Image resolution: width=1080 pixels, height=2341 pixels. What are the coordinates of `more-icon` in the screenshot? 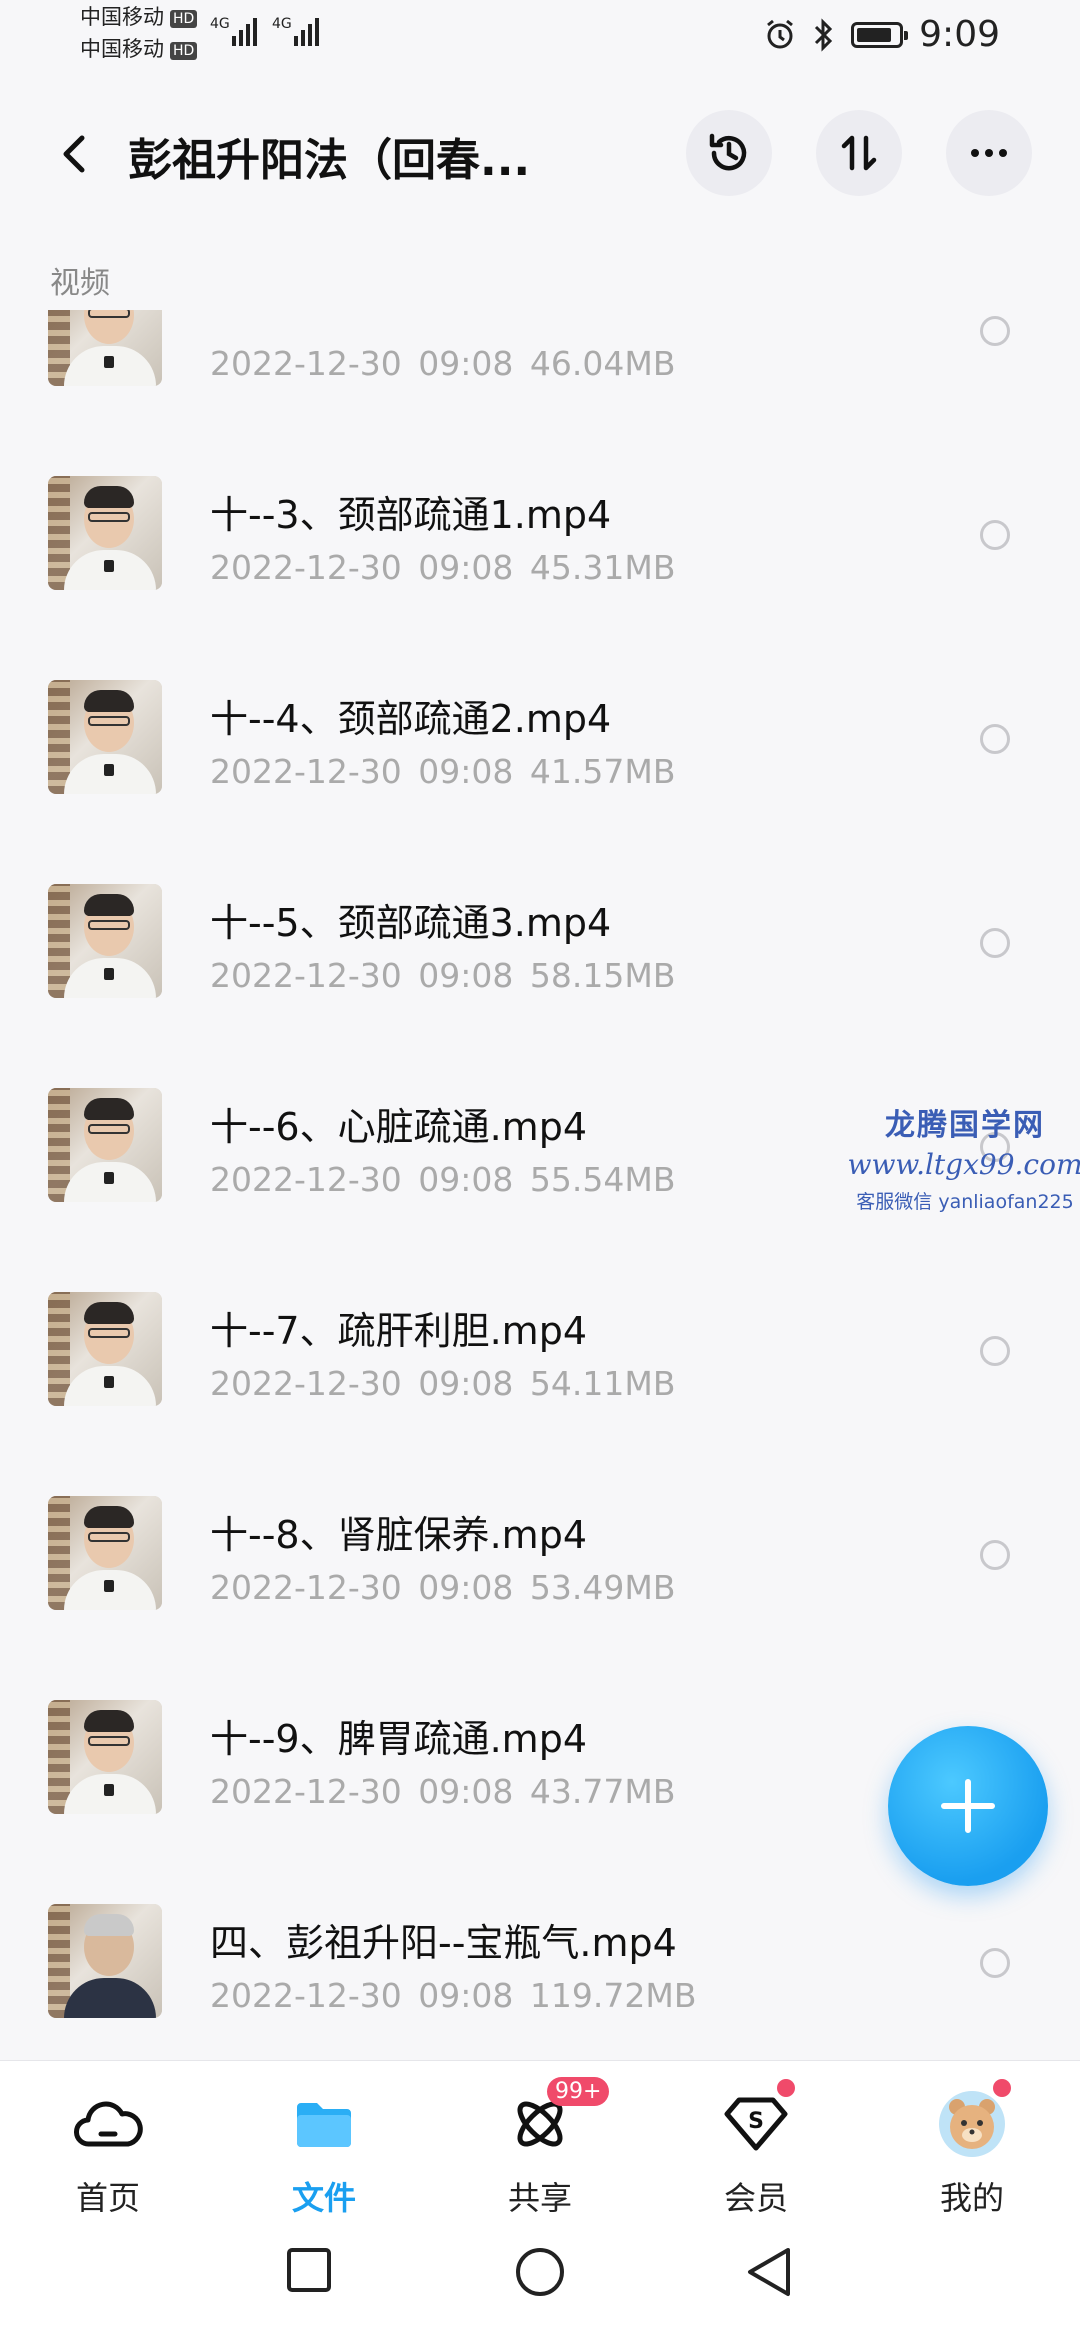 It's located at (989, 153).